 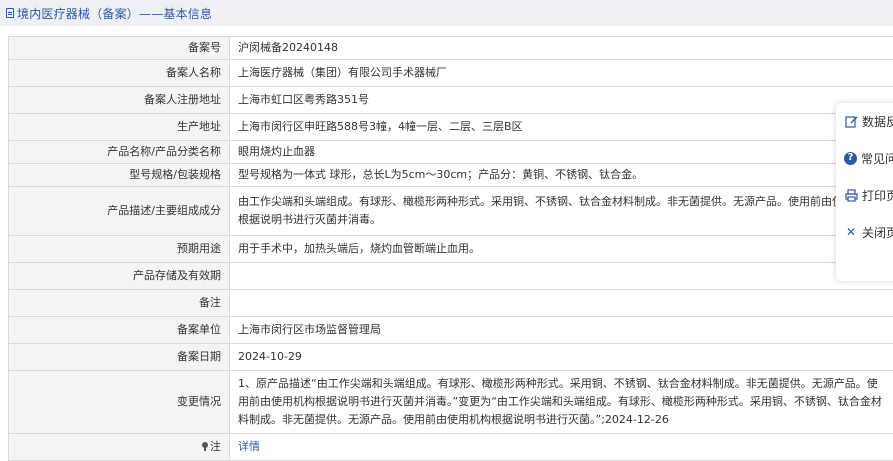 I want to click on print-icon, so click(x=851, y=195).